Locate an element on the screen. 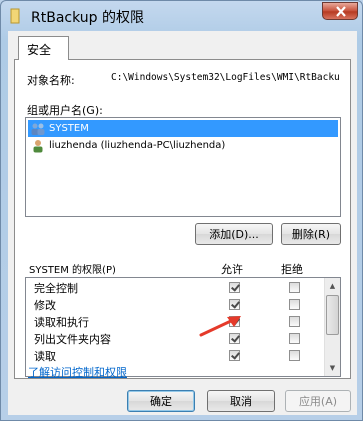  scroll-up-icon: ▲ is located at coordinates (332, 286).